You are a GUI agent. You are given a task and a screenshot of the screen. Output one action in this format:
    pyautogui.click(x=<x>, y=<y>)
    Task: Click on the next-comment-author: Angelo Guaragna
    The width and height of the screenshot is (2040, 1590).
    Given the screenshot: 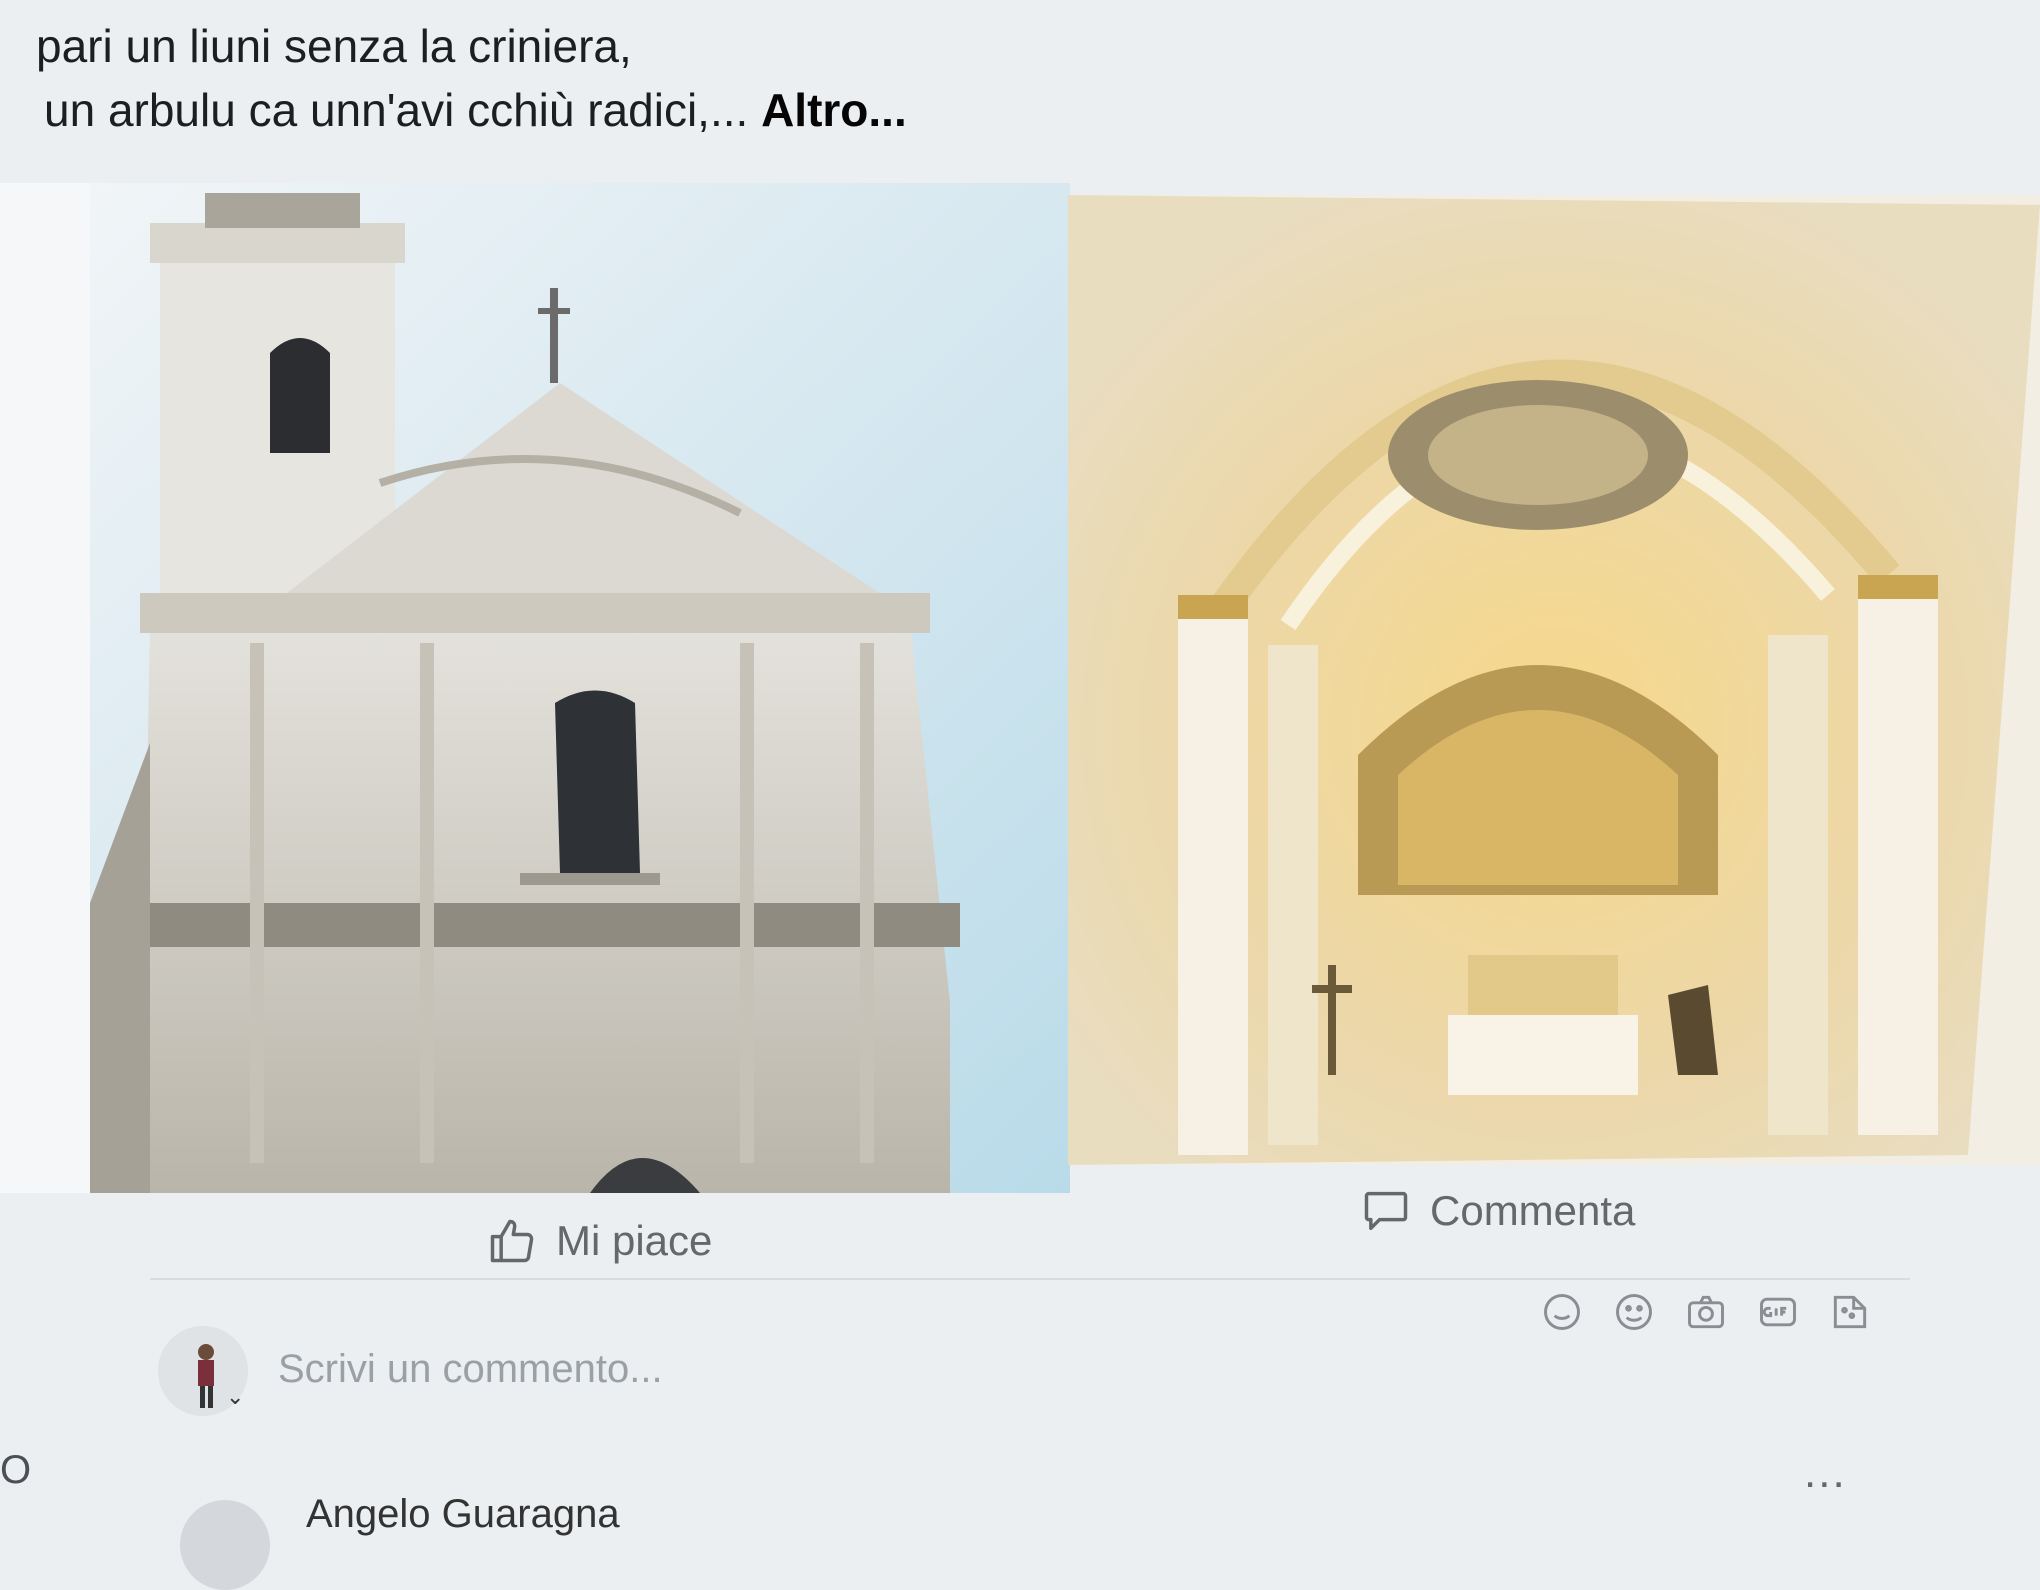 What is the action you would take?
    pyautogui.click(x=463, y=1514)
    